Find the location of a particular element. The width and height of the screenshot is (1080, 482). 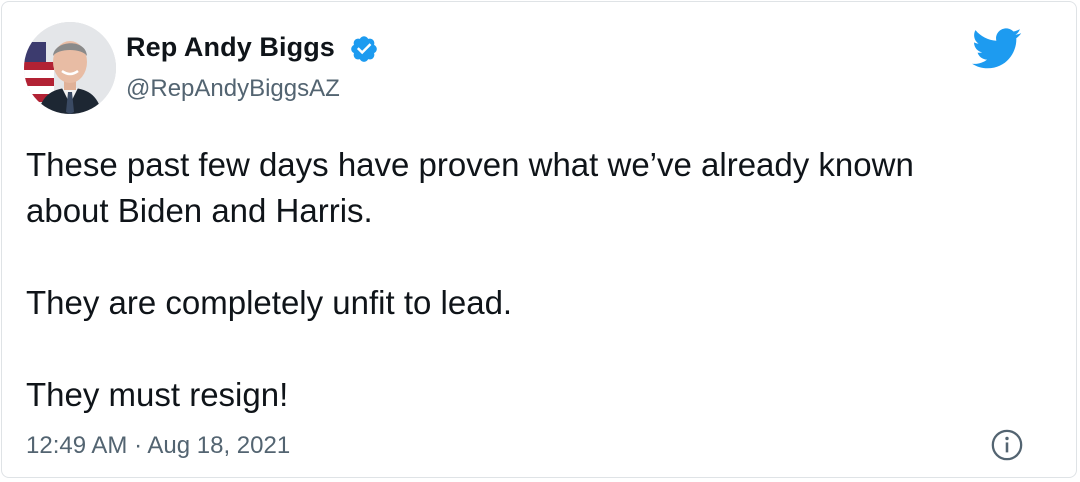

avatar-photo is located at coordinates (70, 68).